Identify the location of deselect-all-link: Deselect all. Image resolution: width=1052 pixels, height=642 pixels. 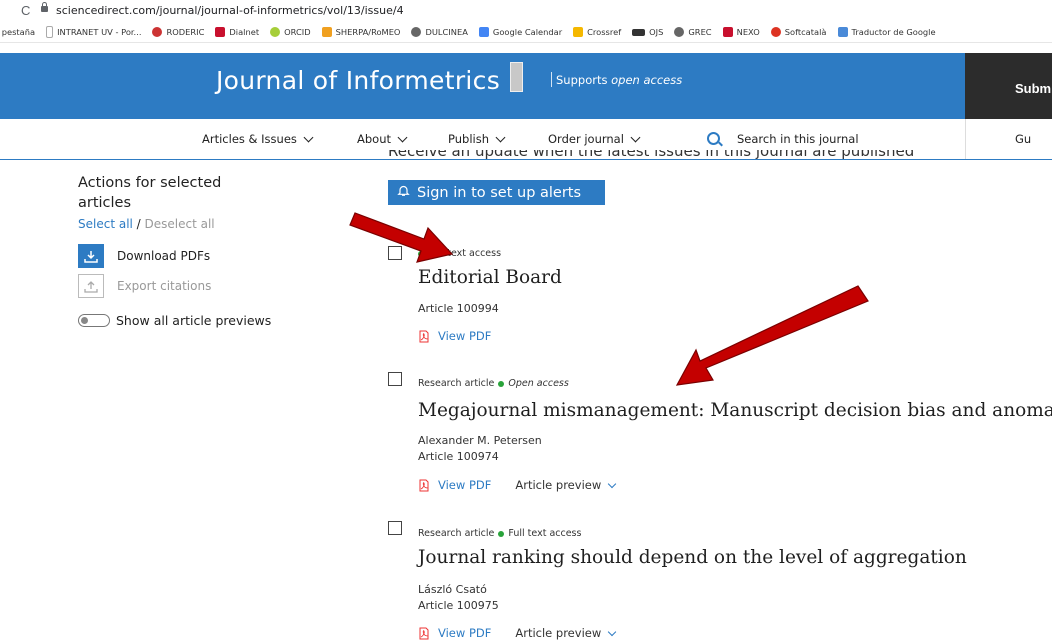
(180, 224).